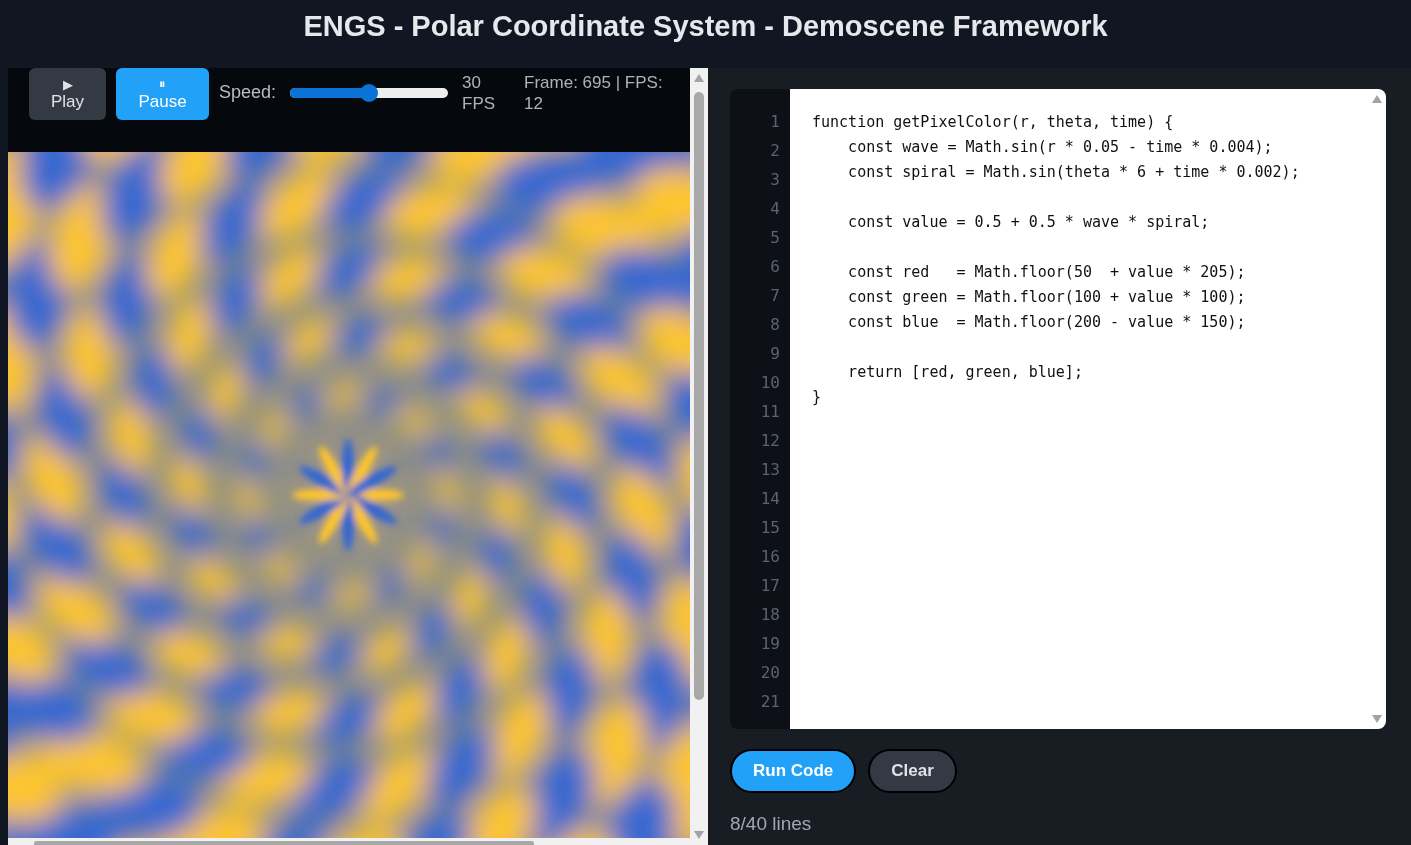 The width and height of the screenshot is (1411, 845). Describe the element at coordinates (67, 94) in the screenshot. I see `play-button: ▶ Play` at that location.